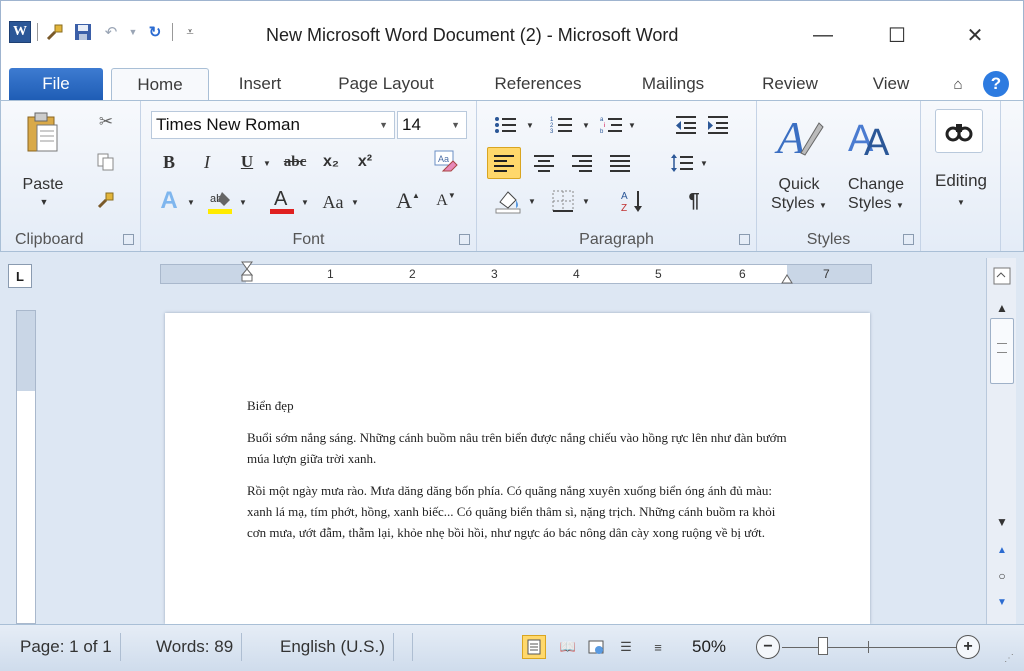  What do you see at coordinates (632, 125) in the screenshot?
I see `multilevel-dropdown-icon: ▼` at bounding box center [632, 125].